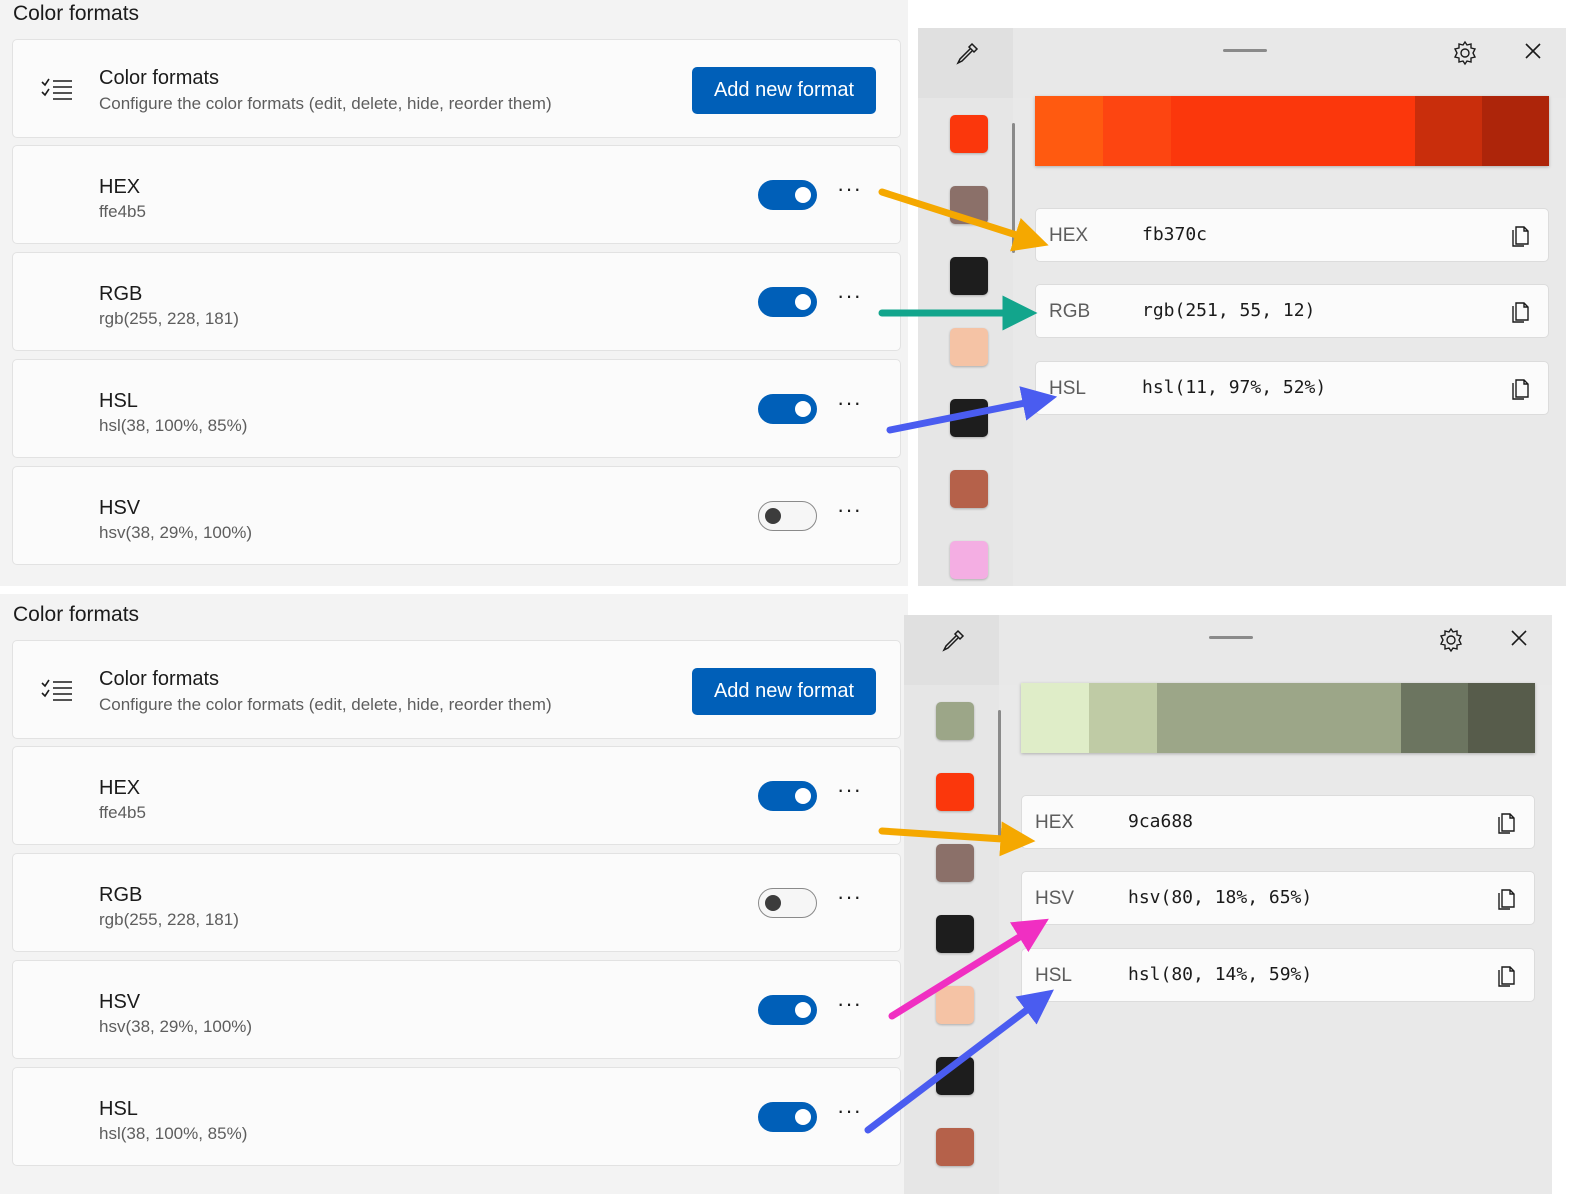 The width and height of the screenshot is (1596, 1194). I want to click on arrow-hsv-bottom, so click(968, 969).